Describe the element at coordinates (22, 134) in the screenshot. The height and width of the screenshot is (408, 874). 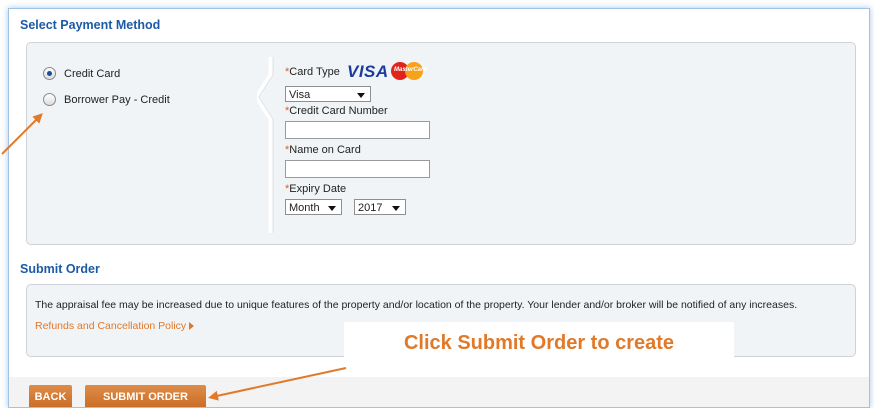
I see `arrow-to-radio` at that location.